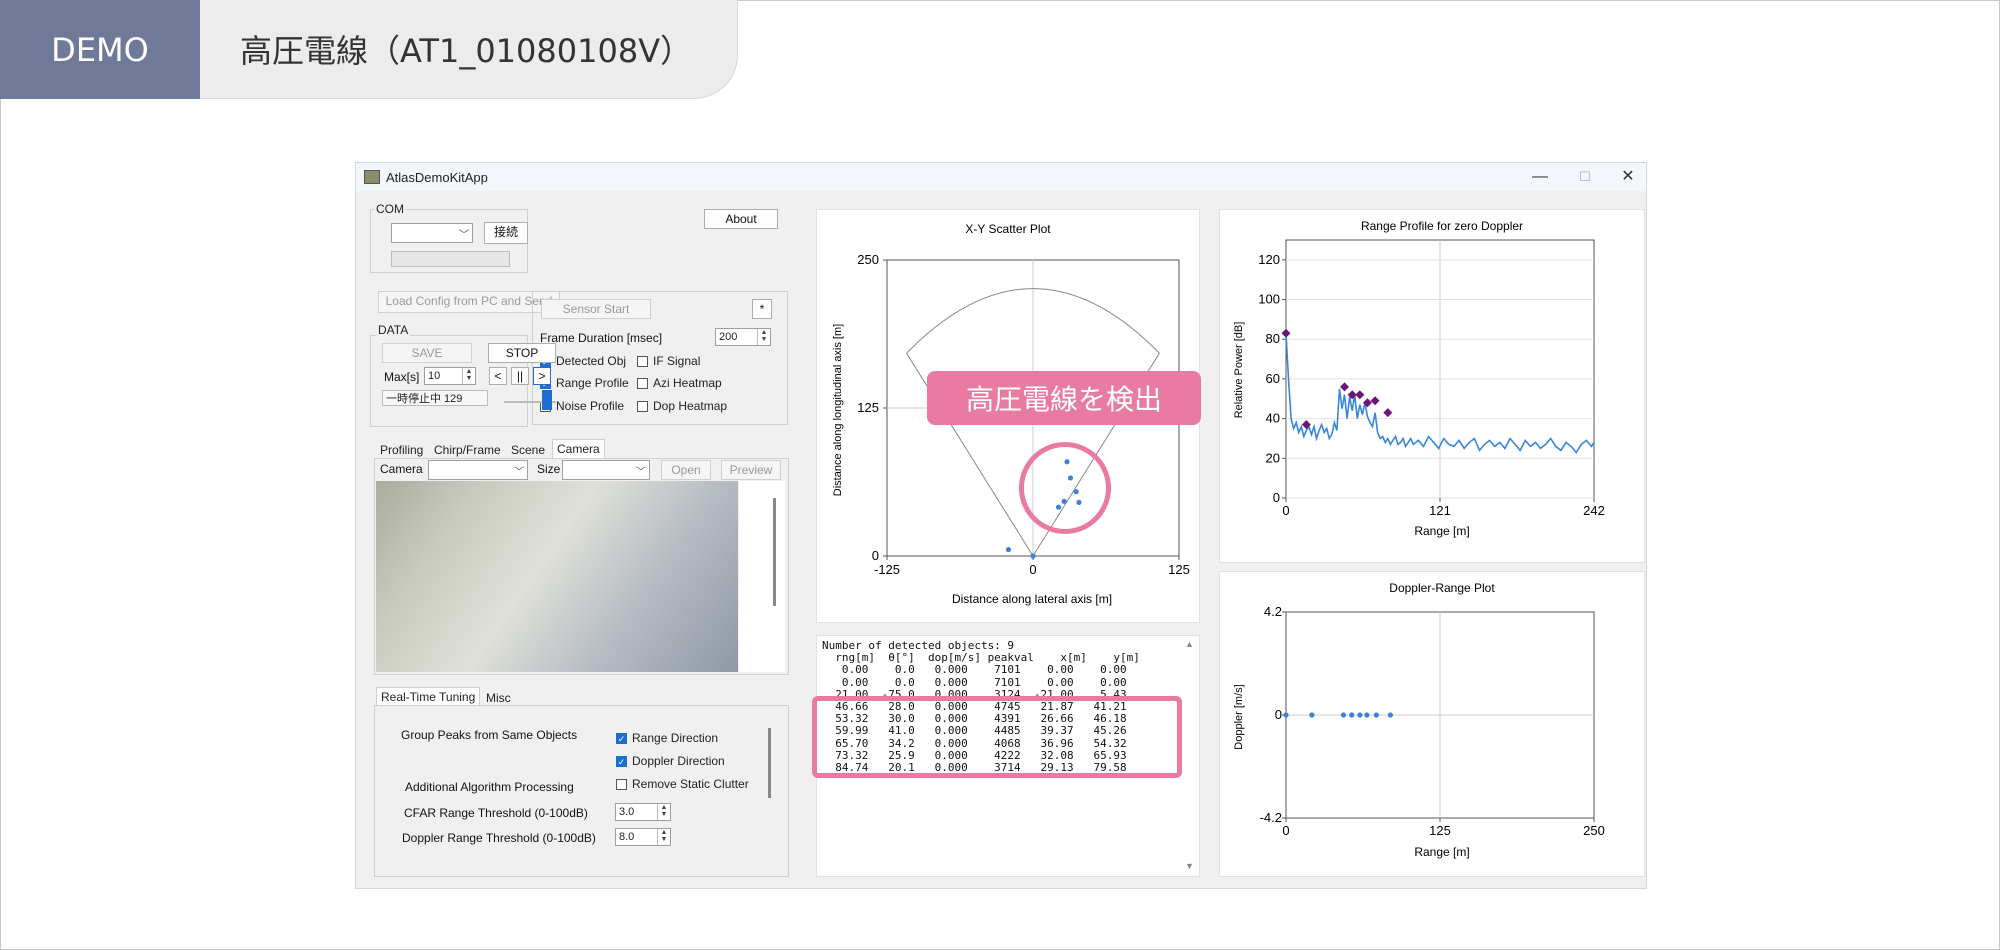 This screenshot has width=2000, height=950. What do you see at coordinates (1273, 378) in the screenshot?
I see `range-y-tick-label: 60` at bounding box center [1273, 378].